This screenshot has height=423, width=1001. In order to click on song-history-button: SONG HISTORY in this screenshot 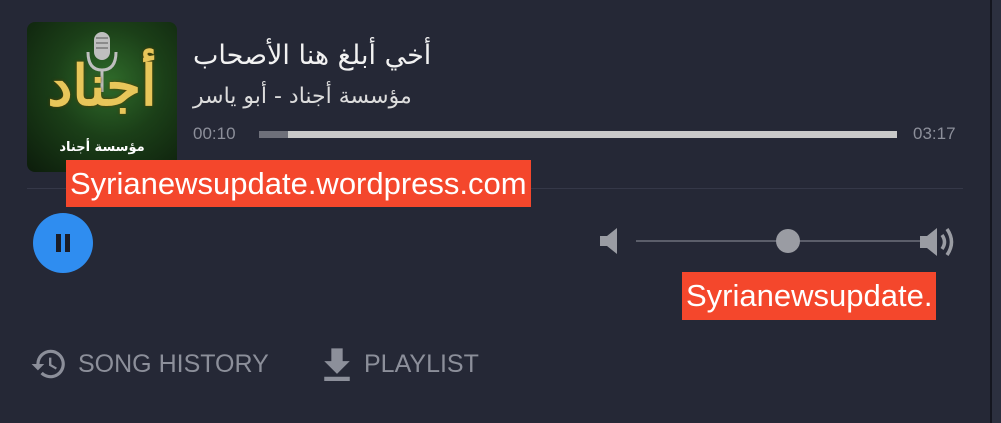, I will do `click(149, 364)`.